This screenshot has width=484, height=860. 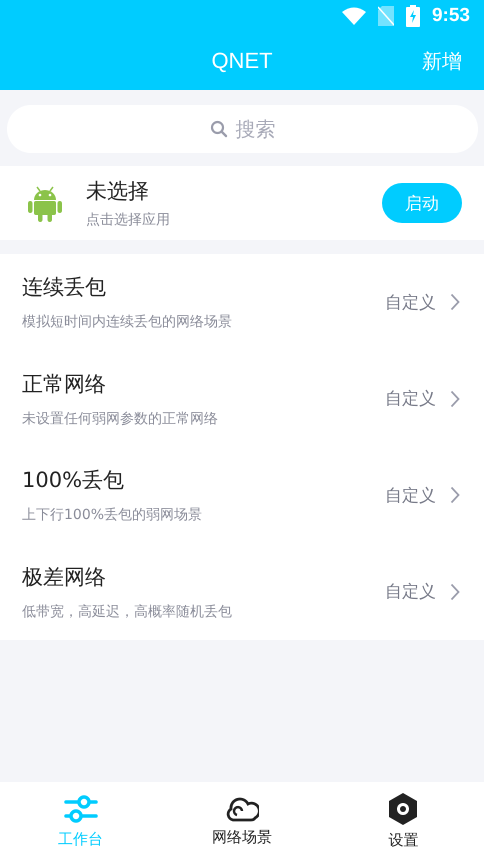 What do you see at coordinates (413, 16) in the screenshot?
I see `battery-icon` at bounding box center [413, 16].